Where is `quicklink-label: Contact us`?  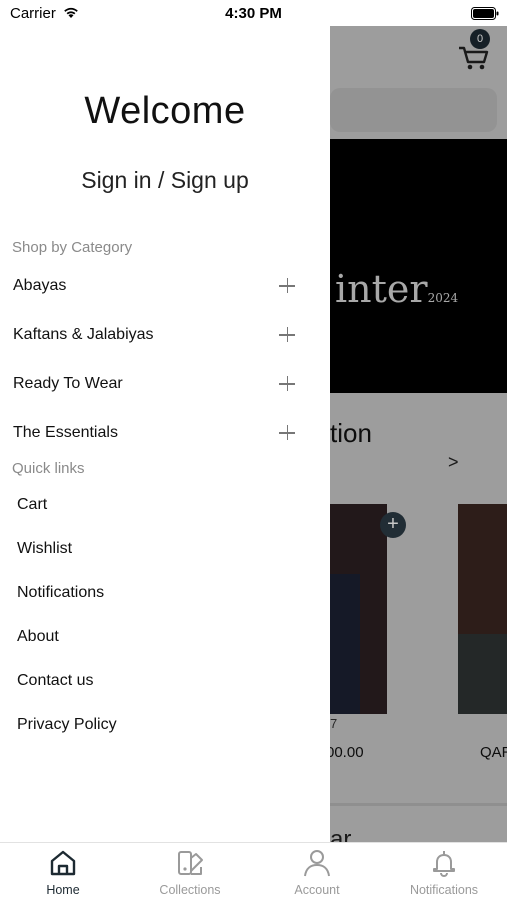 quicklink-label: Contact us is located at coordinates (55, 680).